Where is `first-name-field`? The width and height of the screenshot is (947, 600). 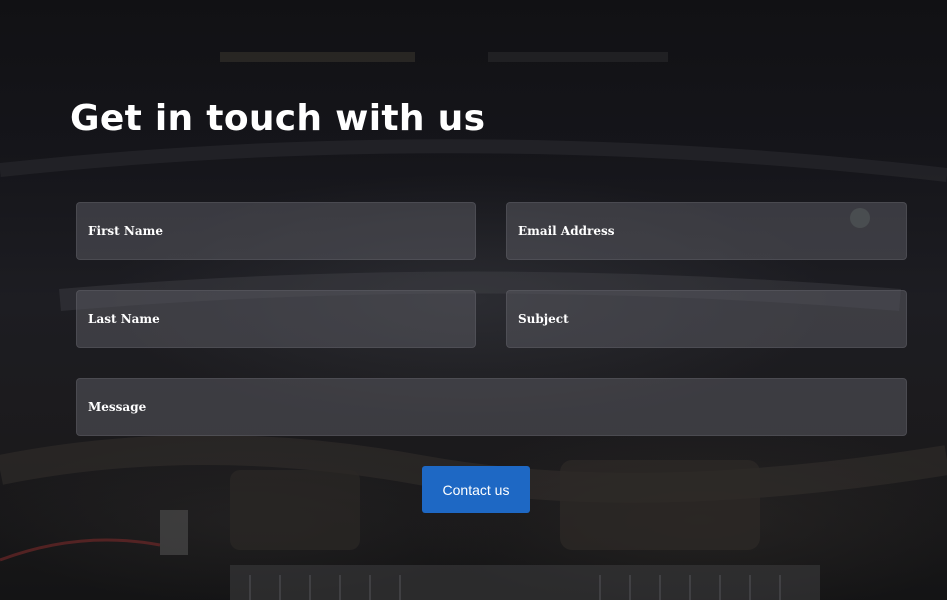
first-name-field is located at coordinates (276, 231).